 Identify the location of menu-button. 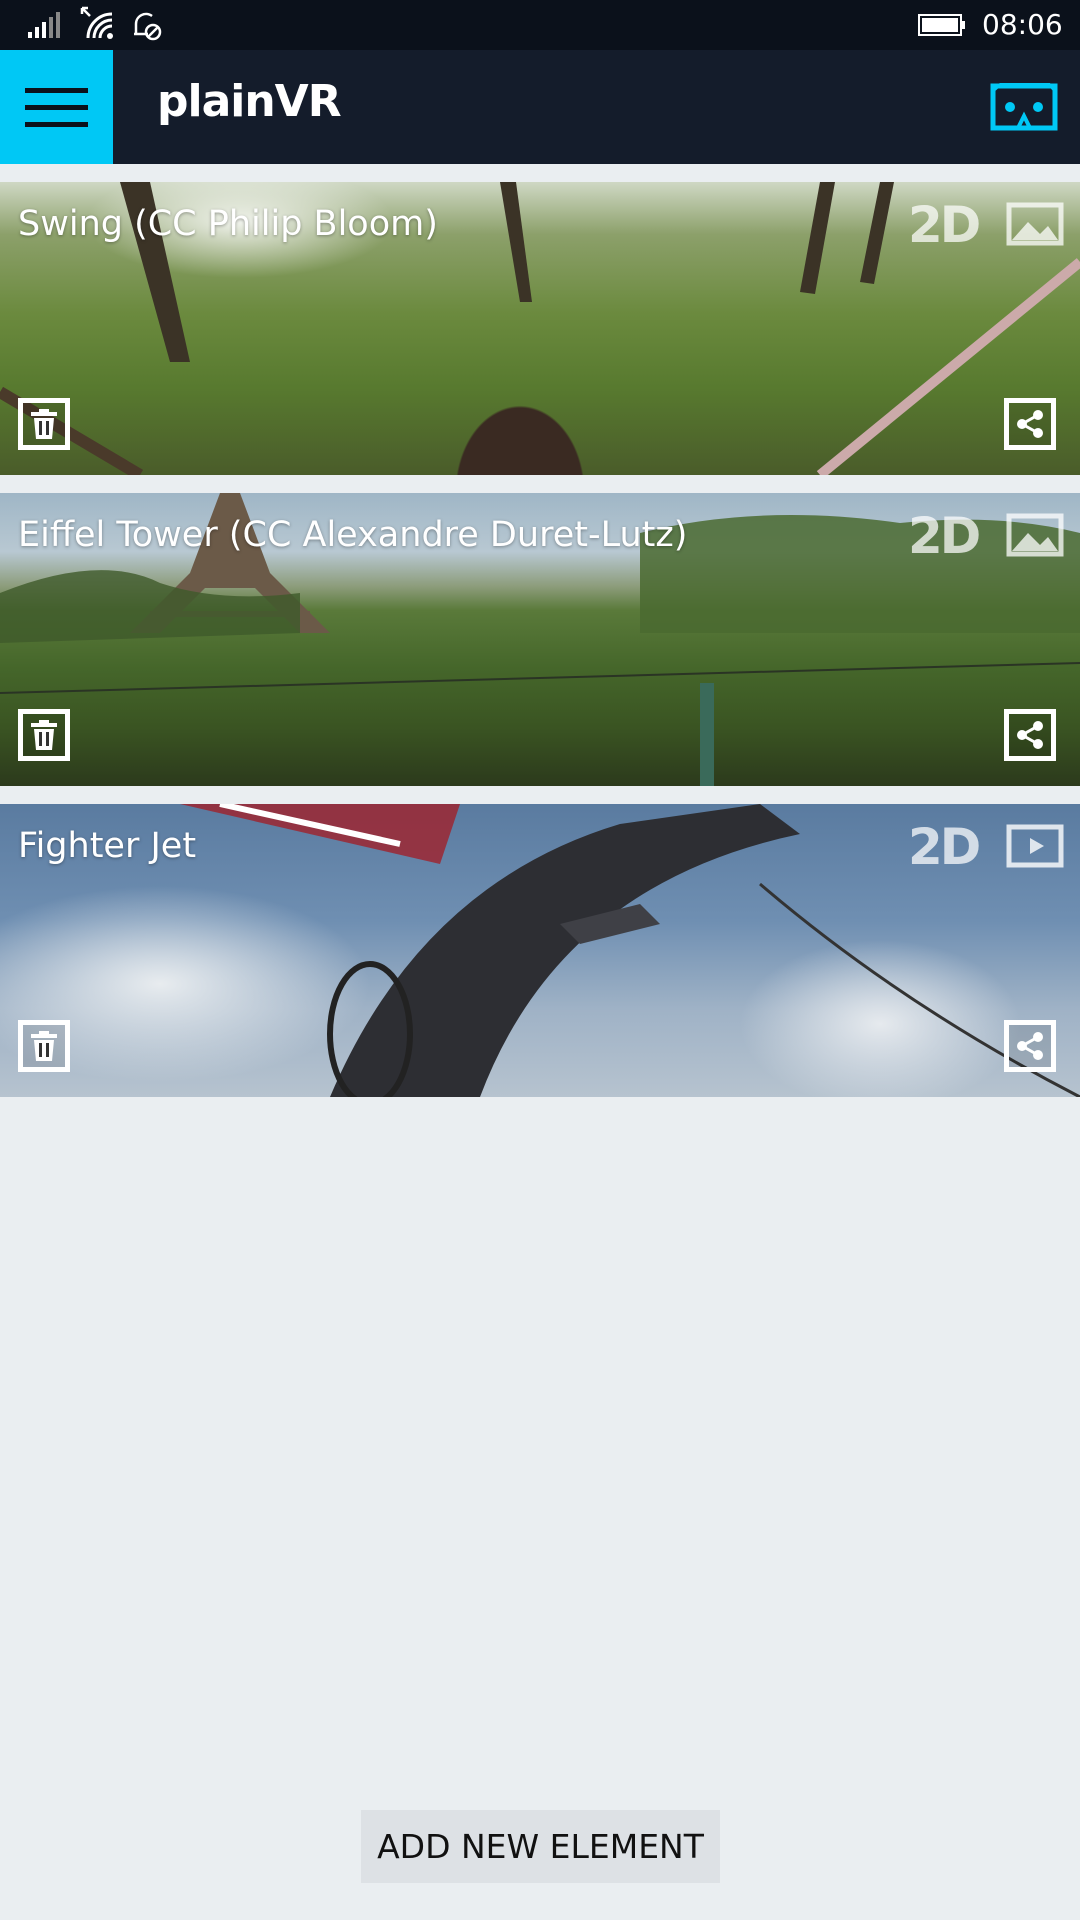
(56, 107).